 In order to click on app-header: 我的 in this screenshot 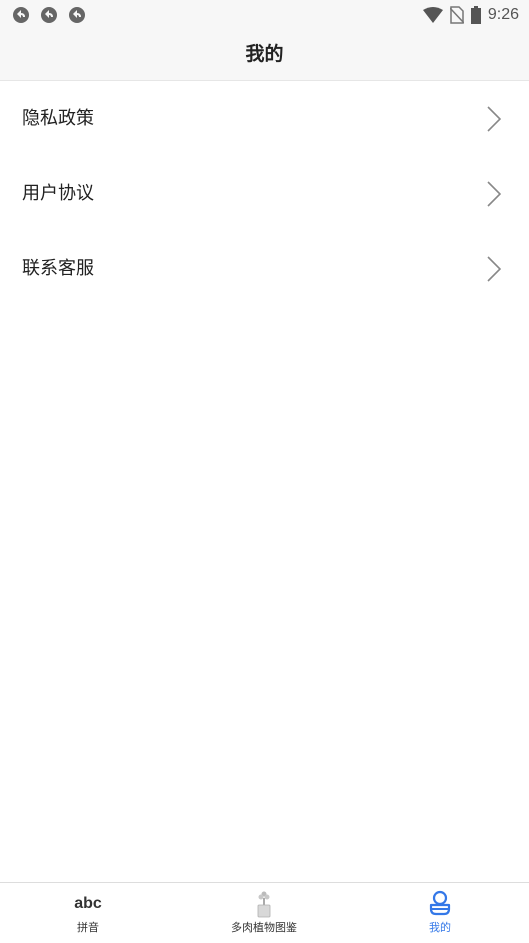, I will do `click(264, 55)`.